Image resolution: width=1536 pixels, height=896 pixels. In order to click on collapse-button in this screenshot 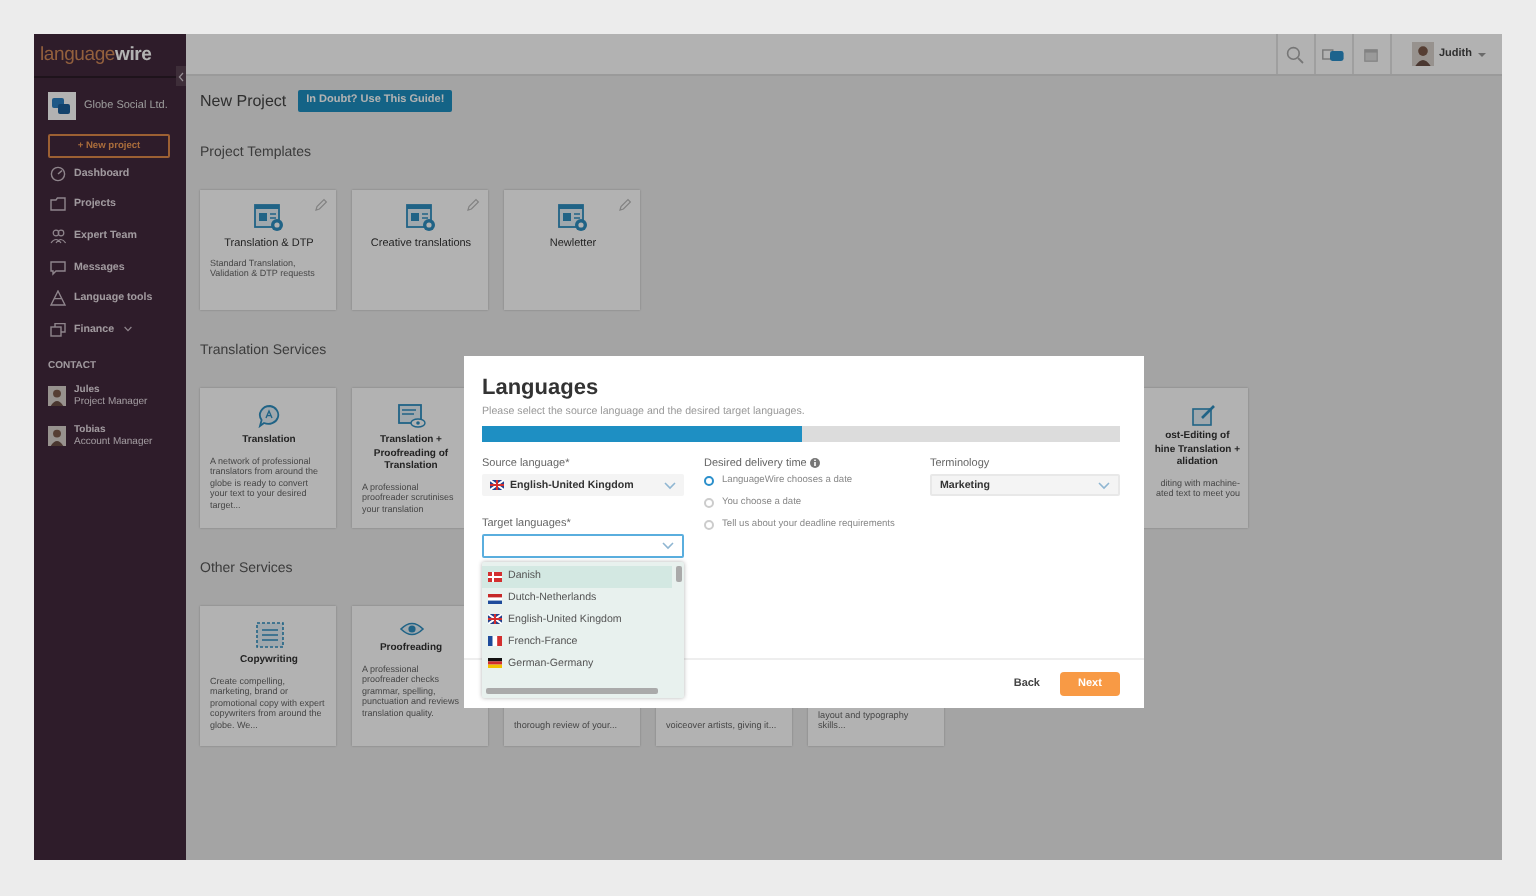, I will do `click(181, 76)`.